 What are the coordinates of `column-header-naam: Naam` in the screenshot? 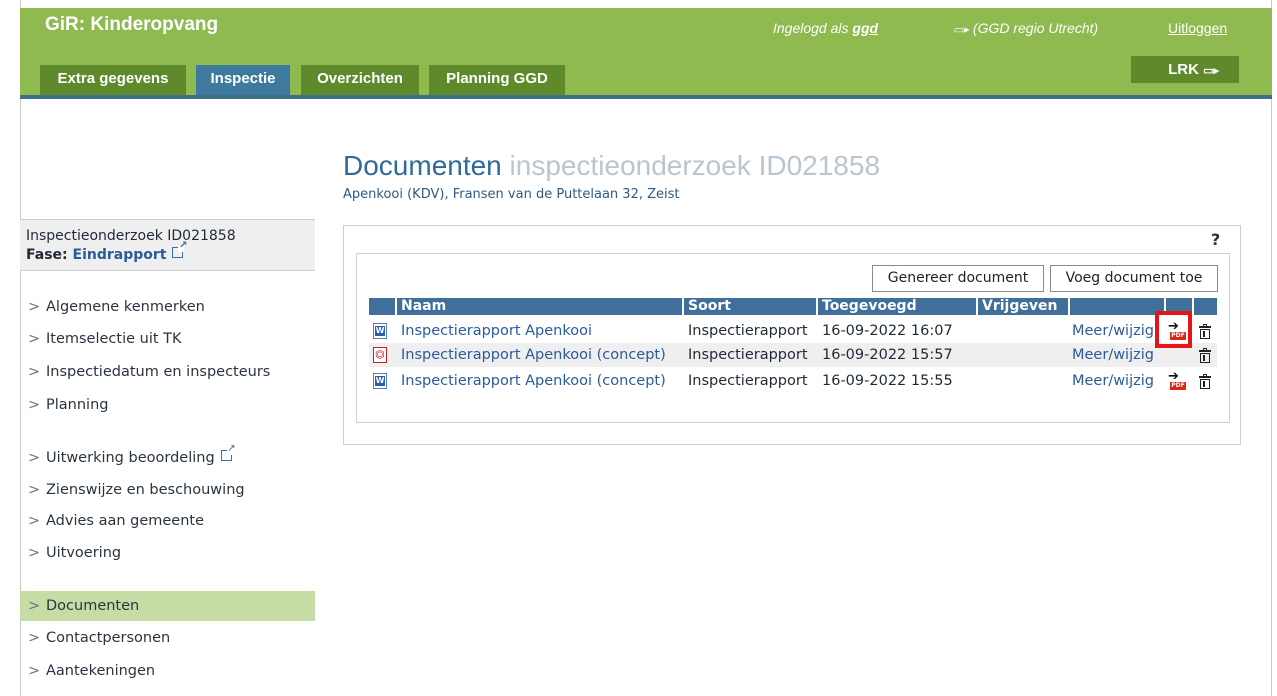 It's located at (540, 306).